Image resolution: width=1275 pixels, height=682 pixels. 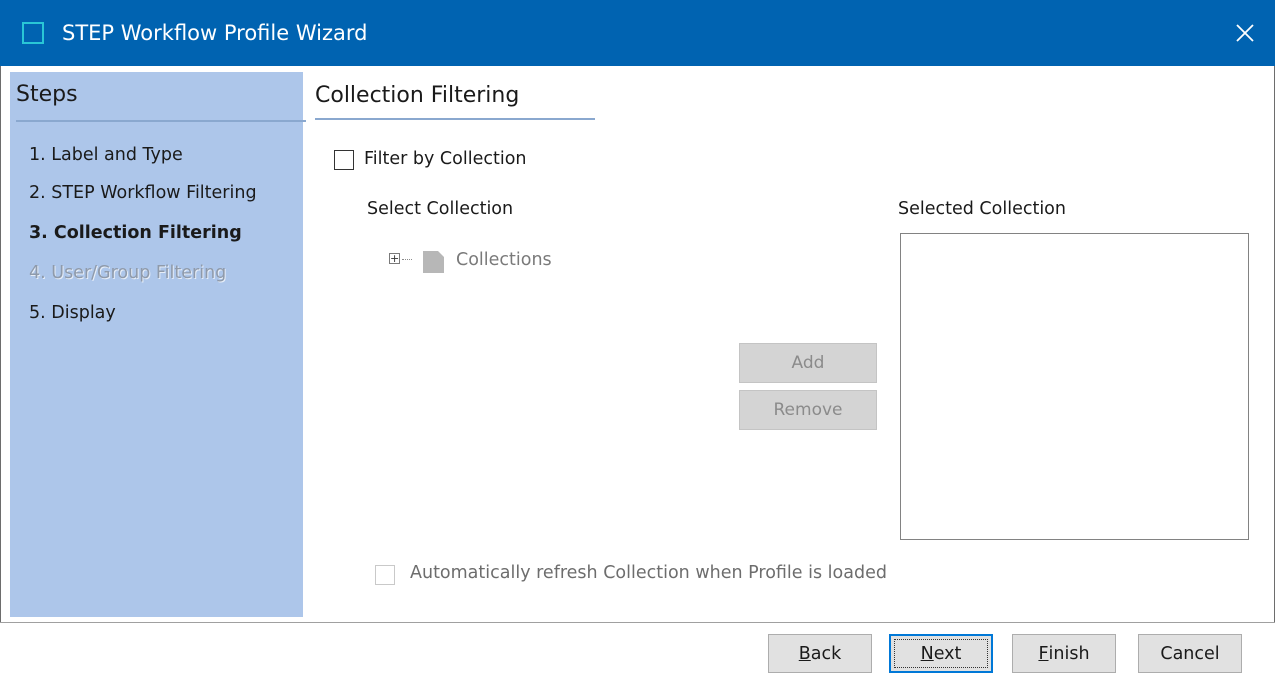 What do you see at coordinates (982, 209) in the screenshot?
I see `selected-collection-label: Selected Collection` at bounding box center [982, 209].